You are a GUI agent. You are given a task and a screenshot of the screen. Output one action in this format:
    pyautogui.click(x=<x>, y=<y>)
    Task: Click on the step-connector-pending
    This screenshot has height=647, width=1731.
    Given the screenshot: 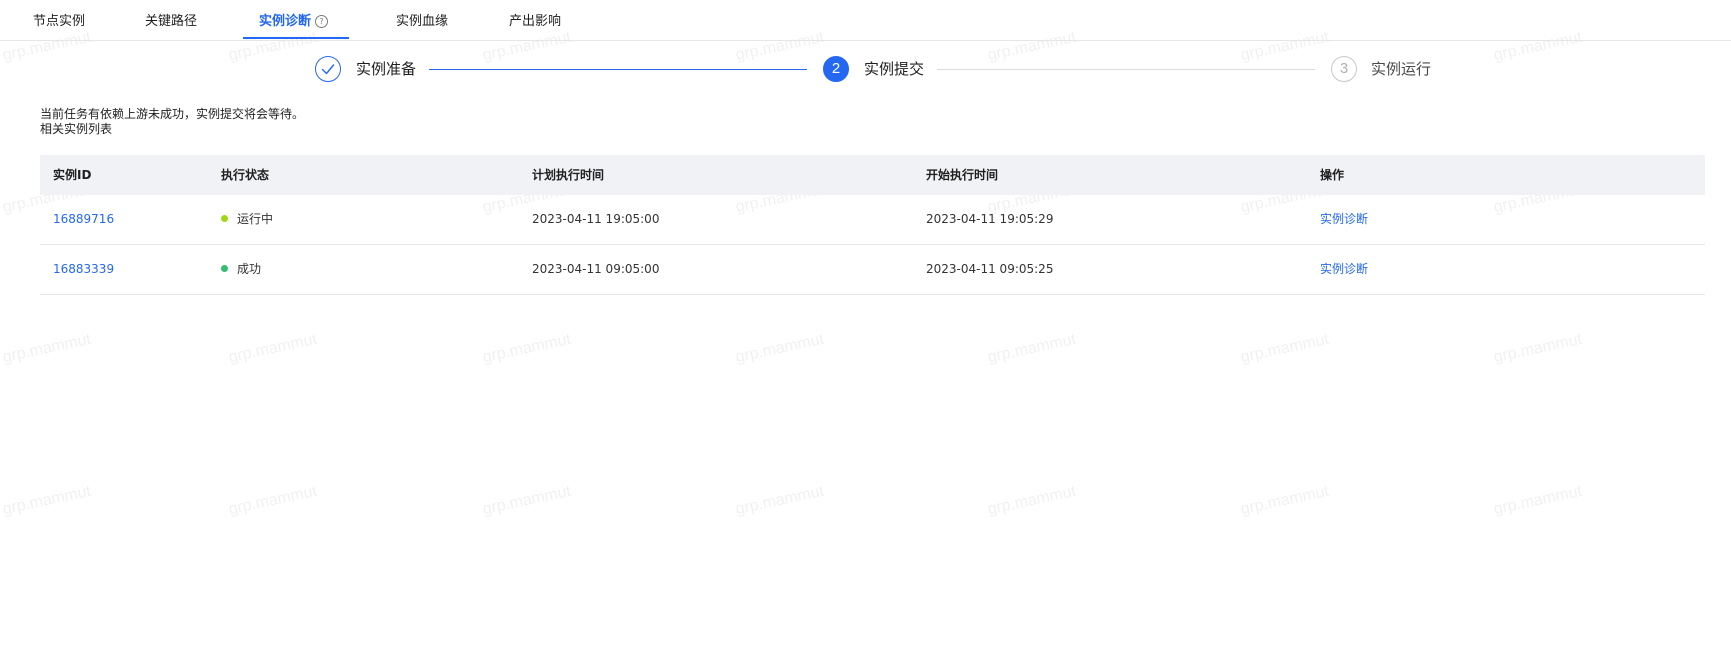 What is the action you would take?
    pyautogui.click(x=1126, y=69)
    